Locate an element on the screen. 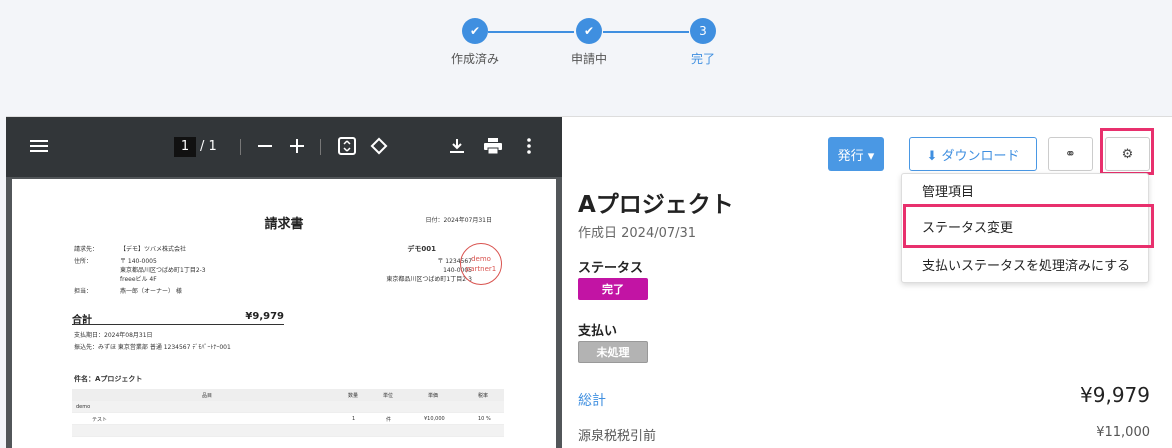 Image resolution: width=1172 pixels, height=448 pixels. step-label: 完了 is located at coordinates (702, 59).